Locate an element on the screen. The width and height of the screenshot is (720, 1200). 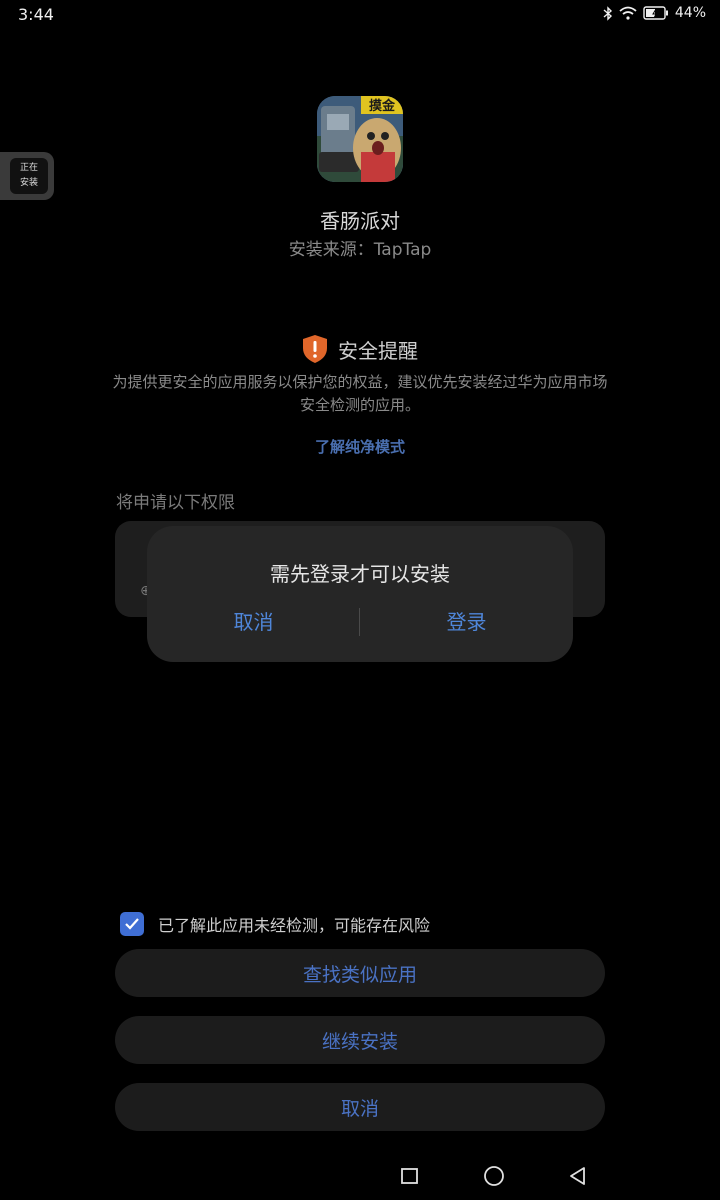
status-time: 3:44 is located at coordinates (36, 14).